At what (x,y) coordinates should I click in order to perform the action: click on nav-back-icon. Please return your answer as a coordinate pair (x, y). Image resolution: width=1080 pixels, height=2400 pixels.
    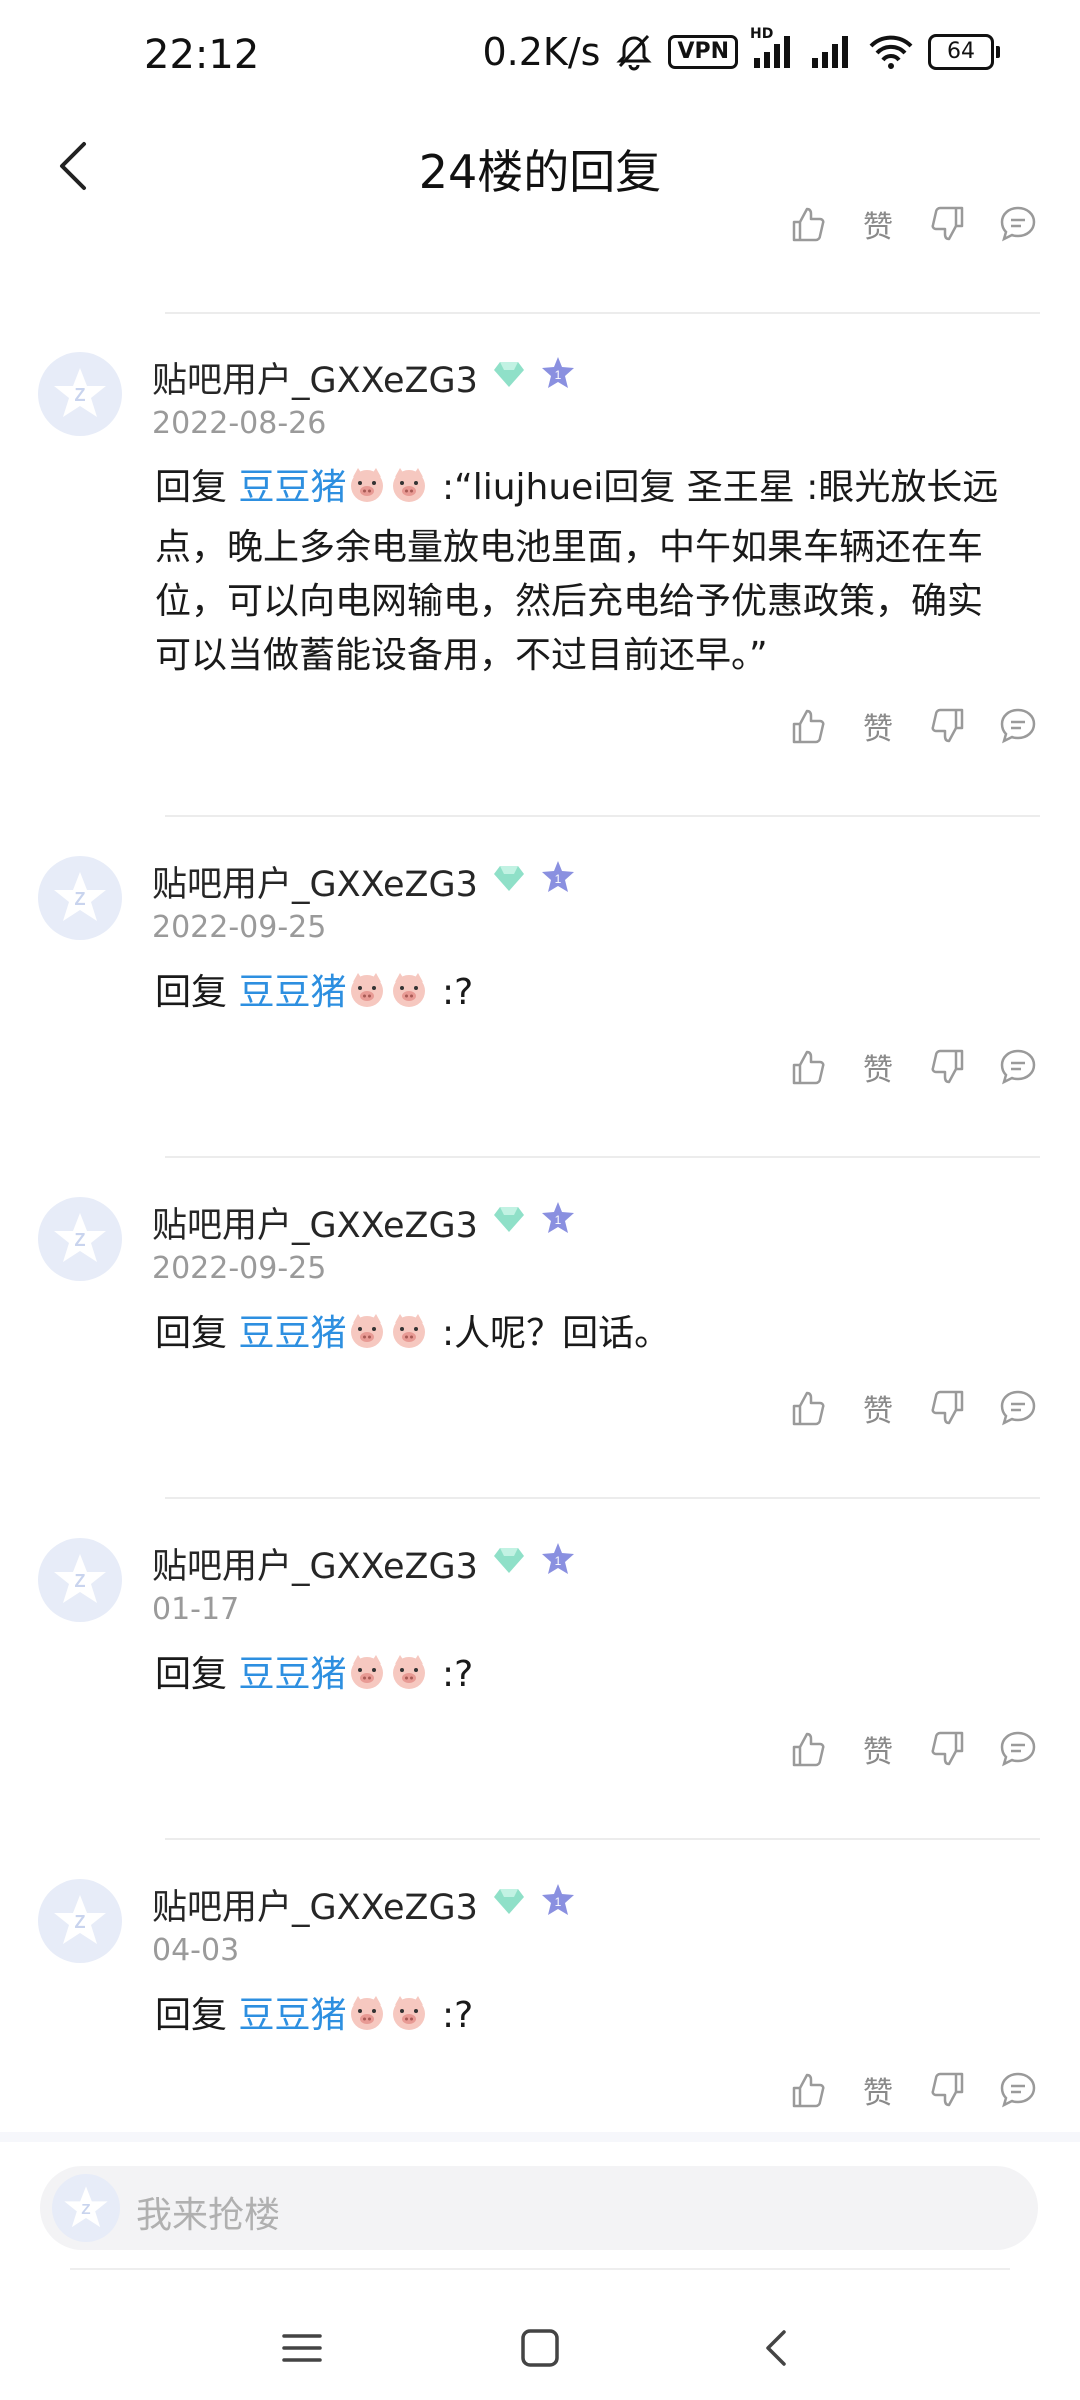
    Looking at the image, I should click on (778, 2348).